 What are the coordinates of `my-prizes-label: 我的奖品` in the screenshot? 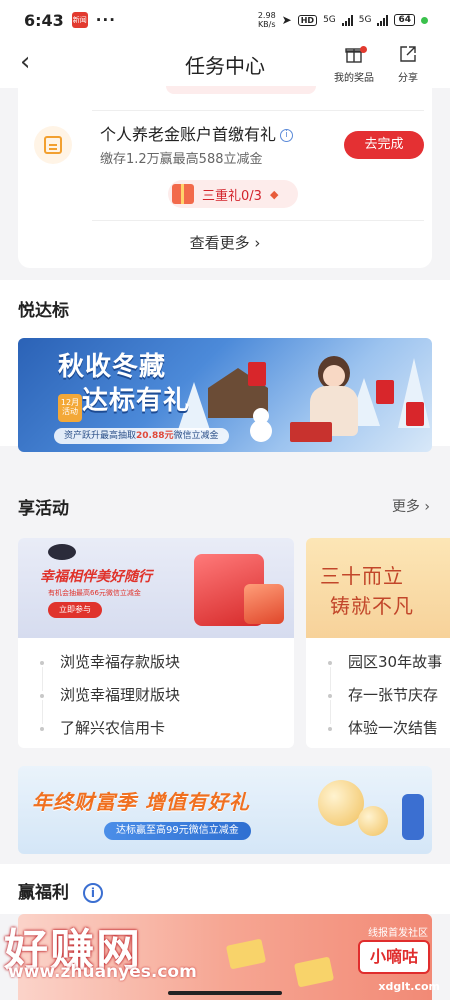 It's located at (354, 78).